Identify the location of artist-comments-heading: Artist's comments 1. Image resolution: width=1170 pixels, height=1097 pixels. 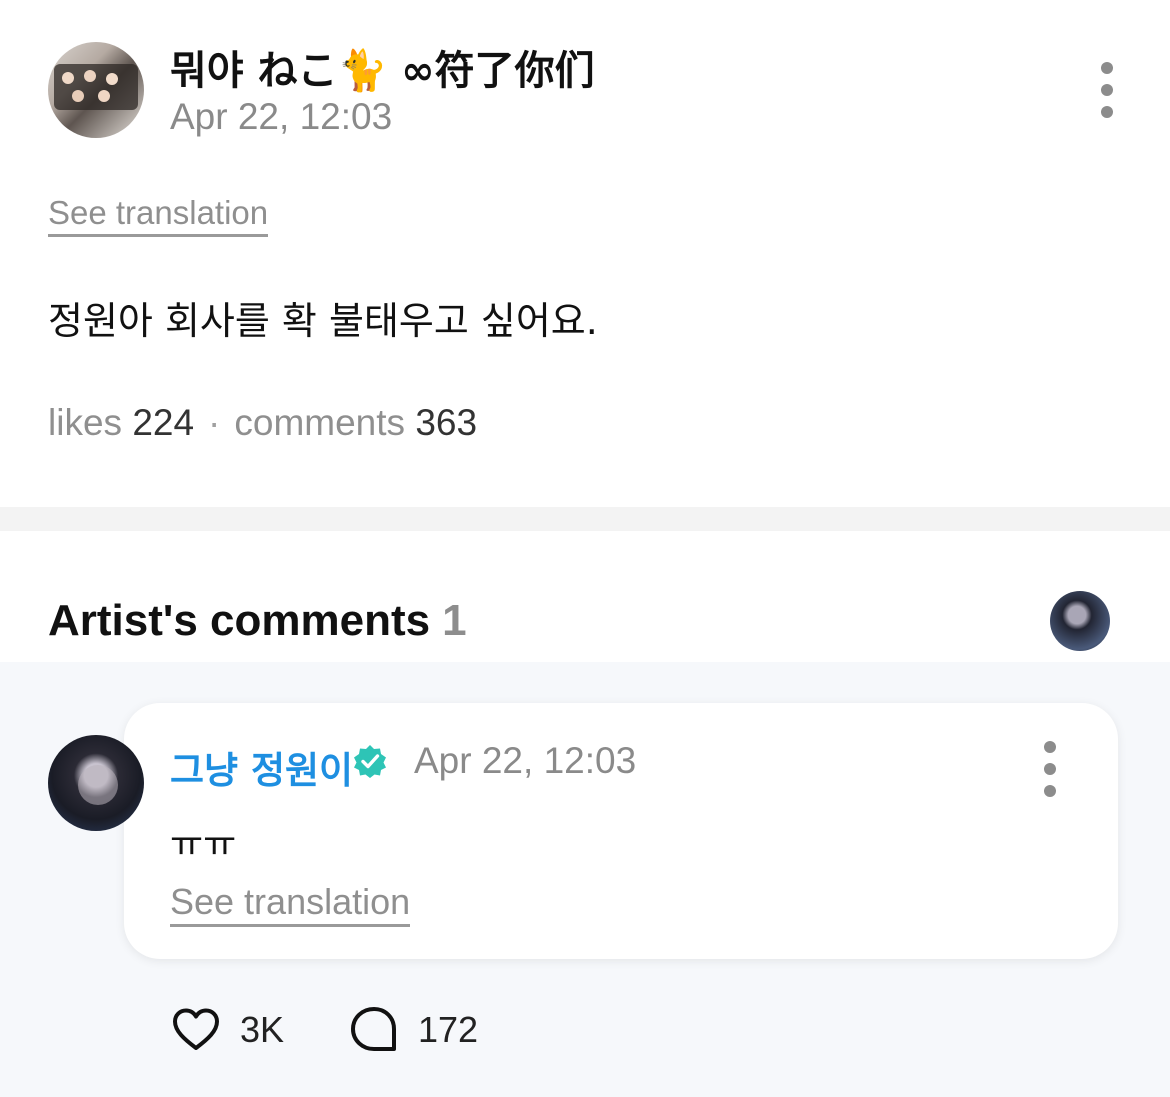
(257, 621).